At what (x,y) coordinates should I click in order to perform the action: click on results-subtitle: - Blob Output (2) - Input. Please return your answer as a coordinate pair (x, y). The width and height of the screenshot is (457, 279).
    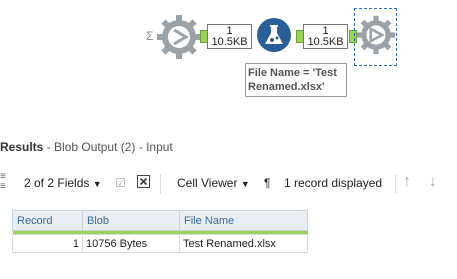
    Looking at the image, I should click on (108, 147).